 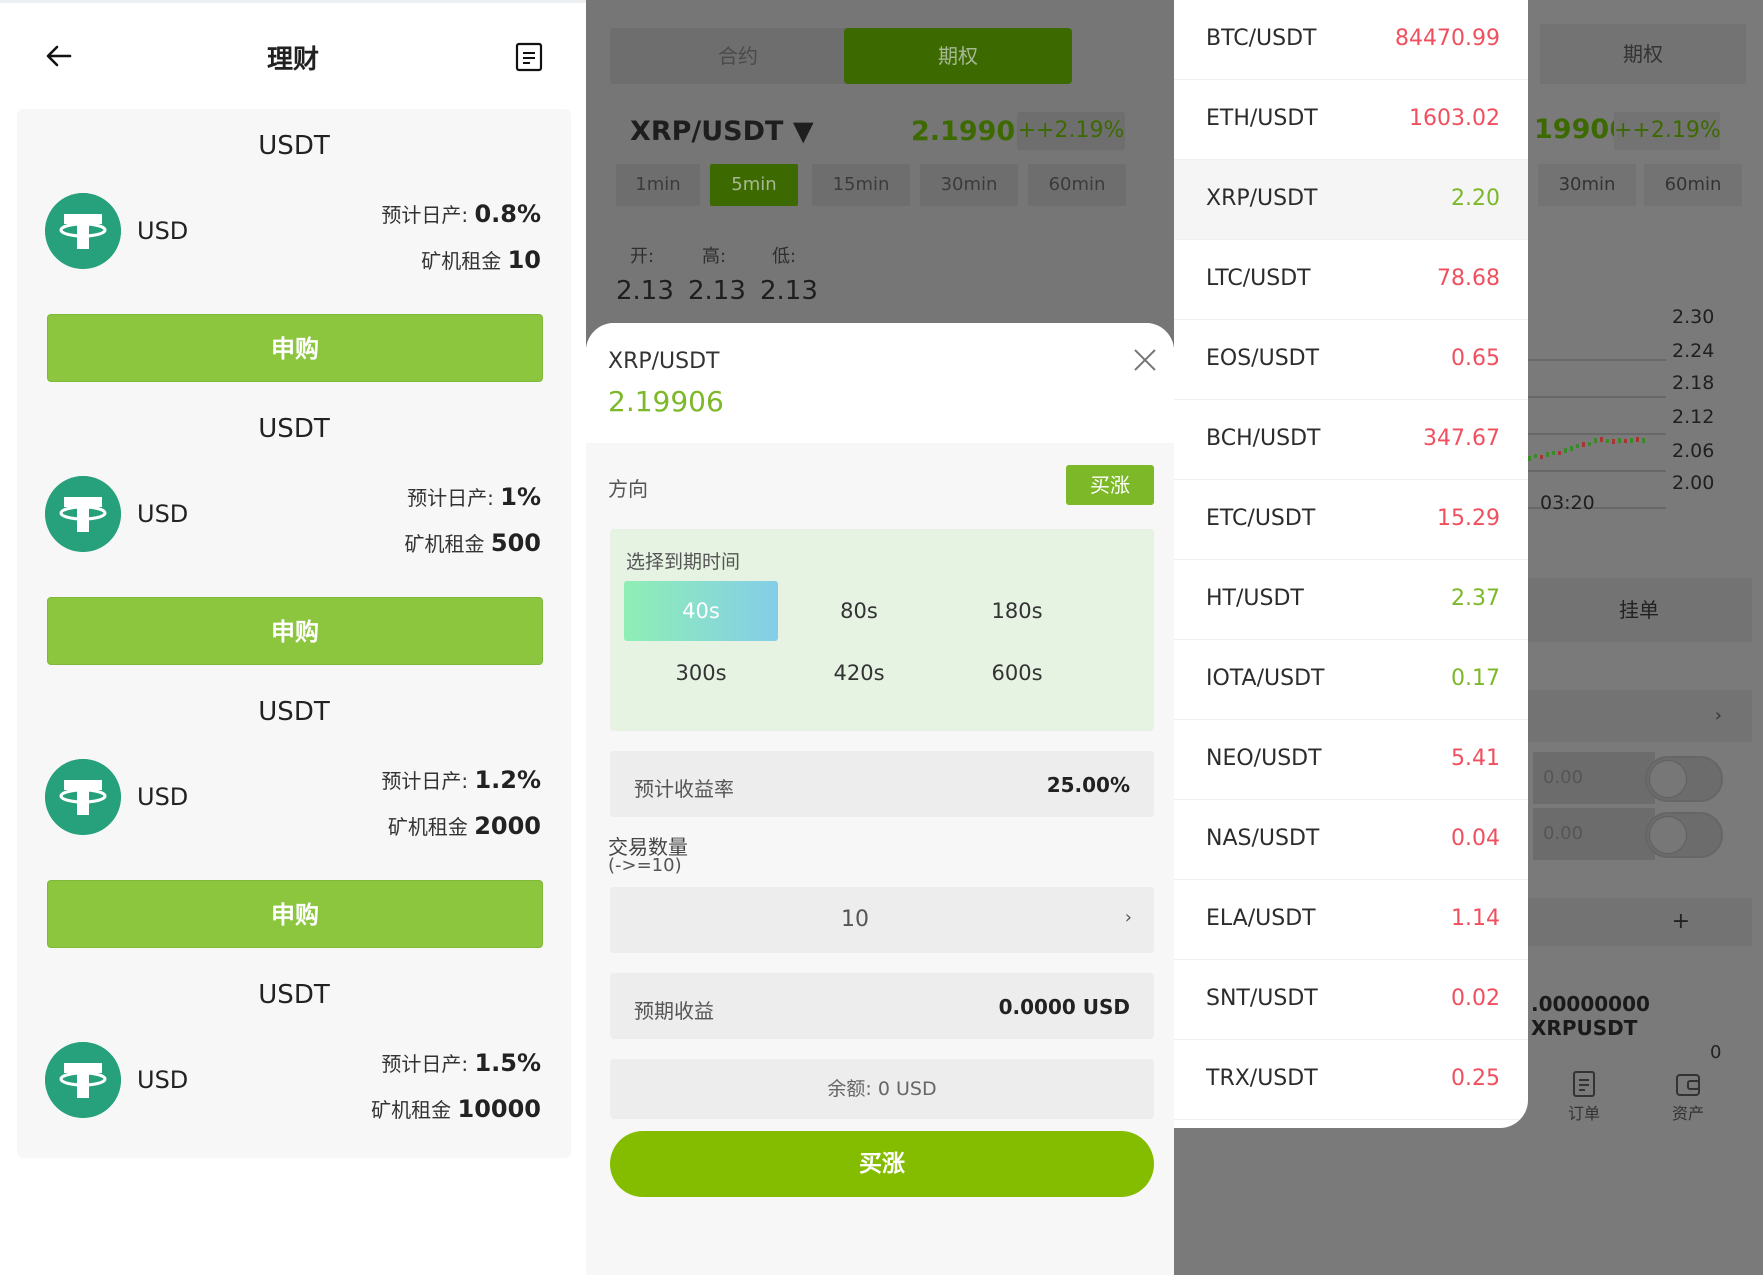 I want to click on quantity-hint: (->=10), so click(x=645, y=865).